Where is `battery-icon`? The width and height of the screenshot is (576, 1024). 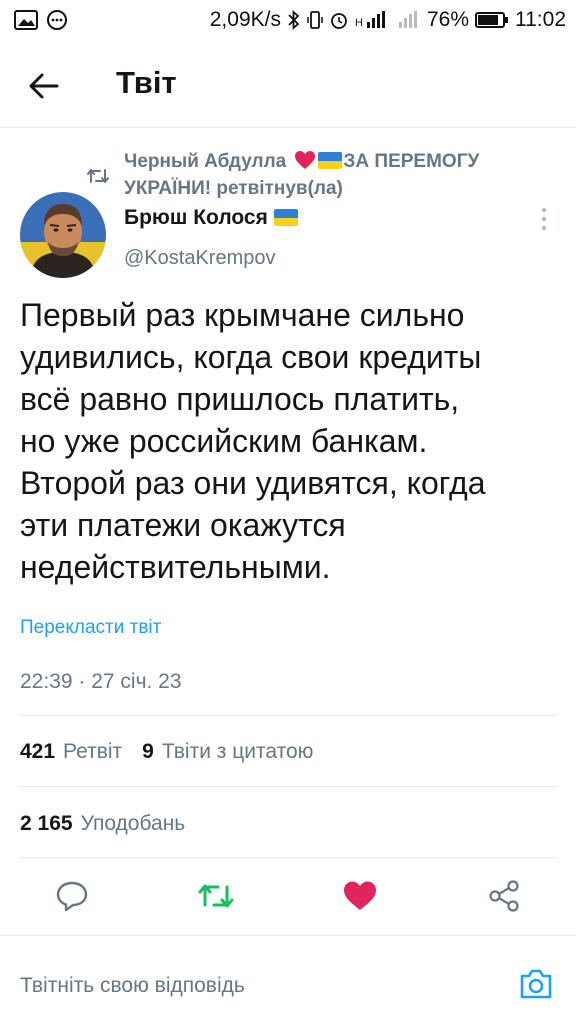
battery-icon is located at coordinates (491, 20).